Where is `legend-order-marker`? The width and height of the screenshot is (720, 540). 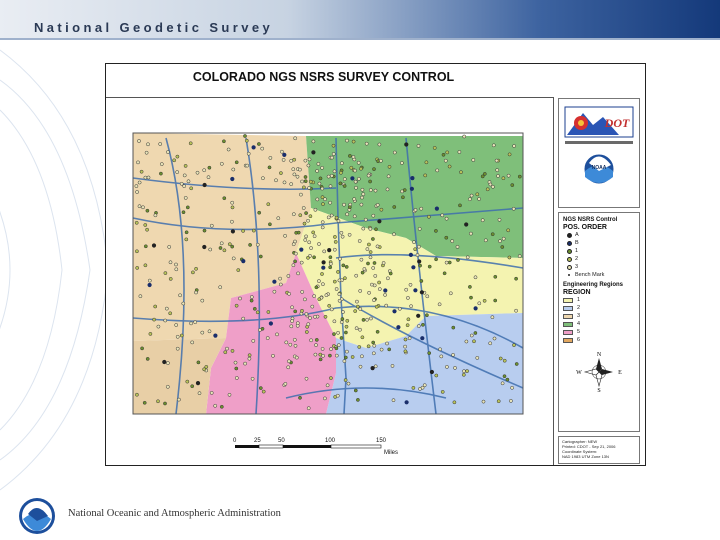
legend-order-marker is located at coordinates (569, 259).